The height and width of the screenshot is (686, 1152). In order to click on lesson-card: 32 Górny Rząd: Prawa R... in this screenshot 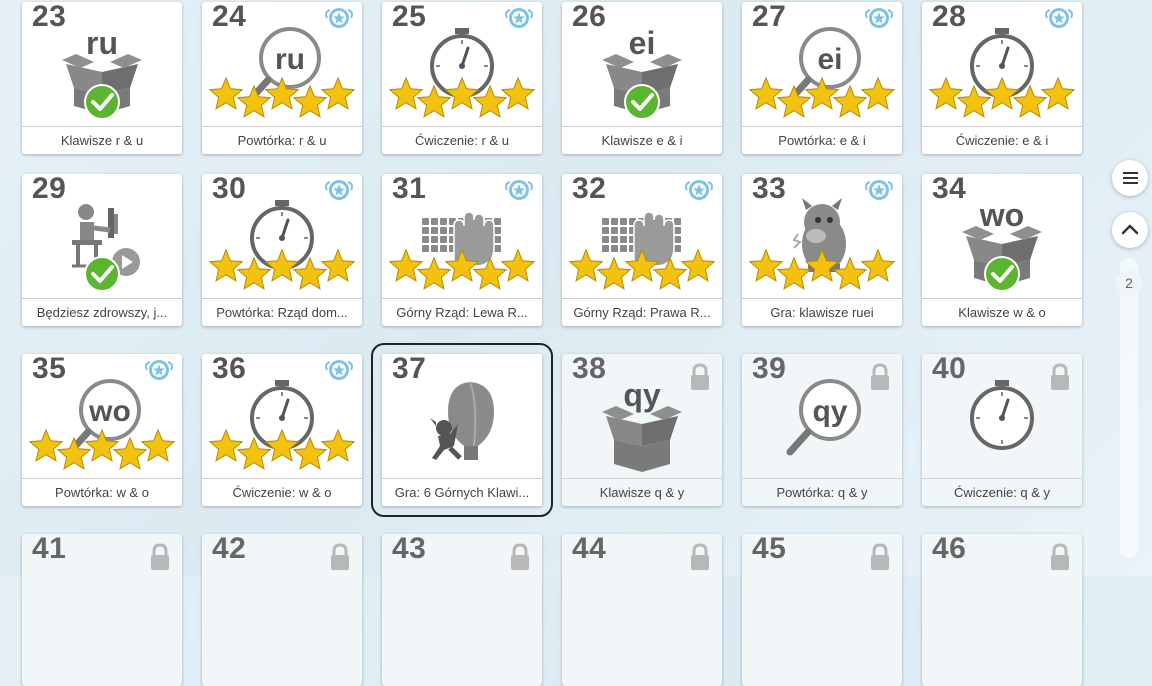, I will do `click(642, 249)`.